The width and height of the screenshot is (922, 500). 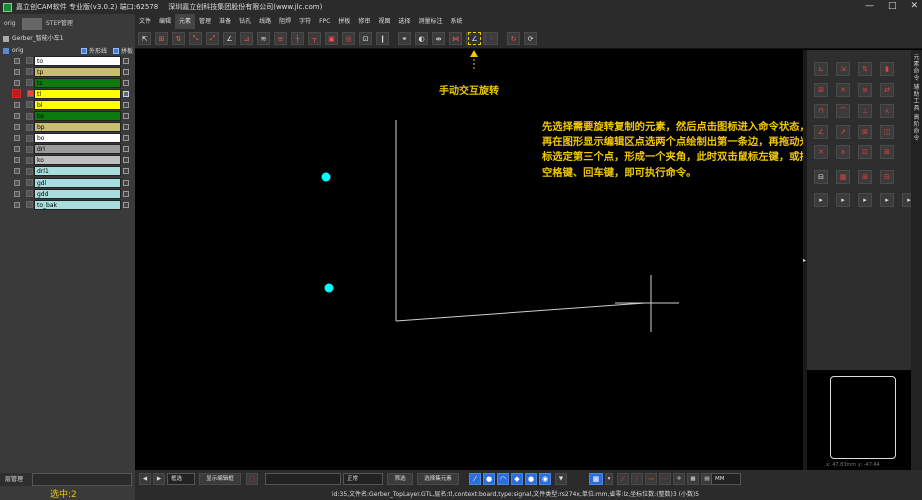 What do you see at coordinates (220, 479) in the screenshot?
I see `show-edit-box-button: 显示编辑框` at bounding box center [220, 479].